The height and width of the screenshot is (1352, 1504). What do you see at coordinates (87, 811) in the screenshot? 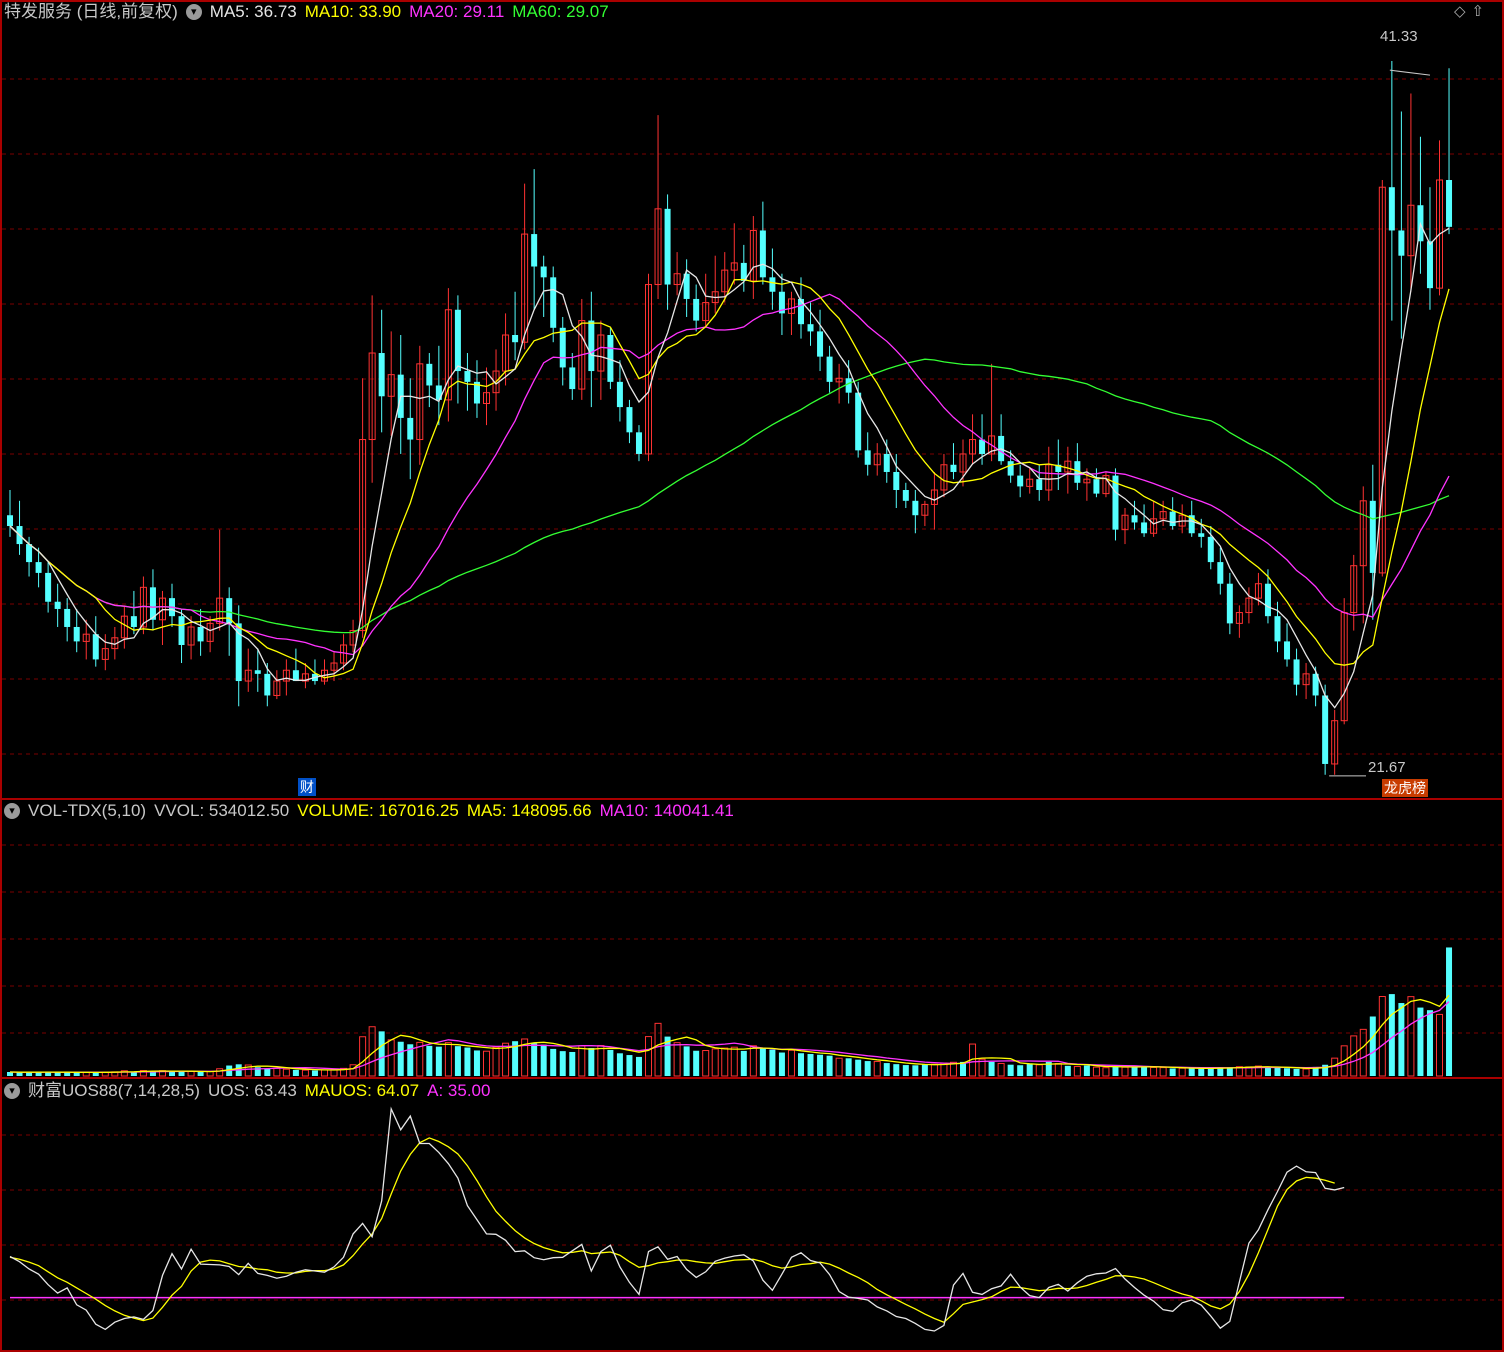
I see `vol-indicator-name: VOL-TDX(5,10)` at bounding box center [87, 811].